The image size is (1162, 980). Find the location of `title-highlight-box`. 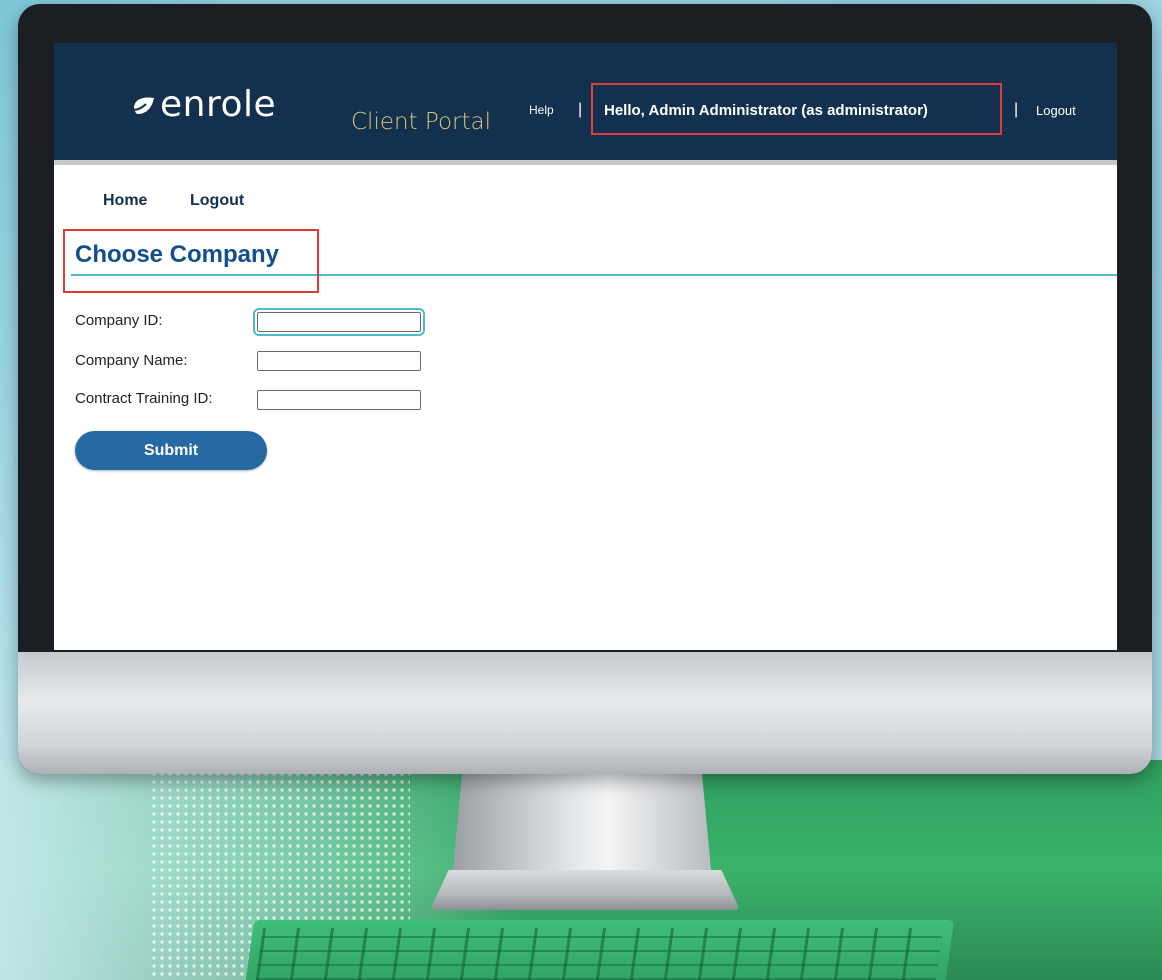

title-highlight-box is located at coordinates (191, 261).